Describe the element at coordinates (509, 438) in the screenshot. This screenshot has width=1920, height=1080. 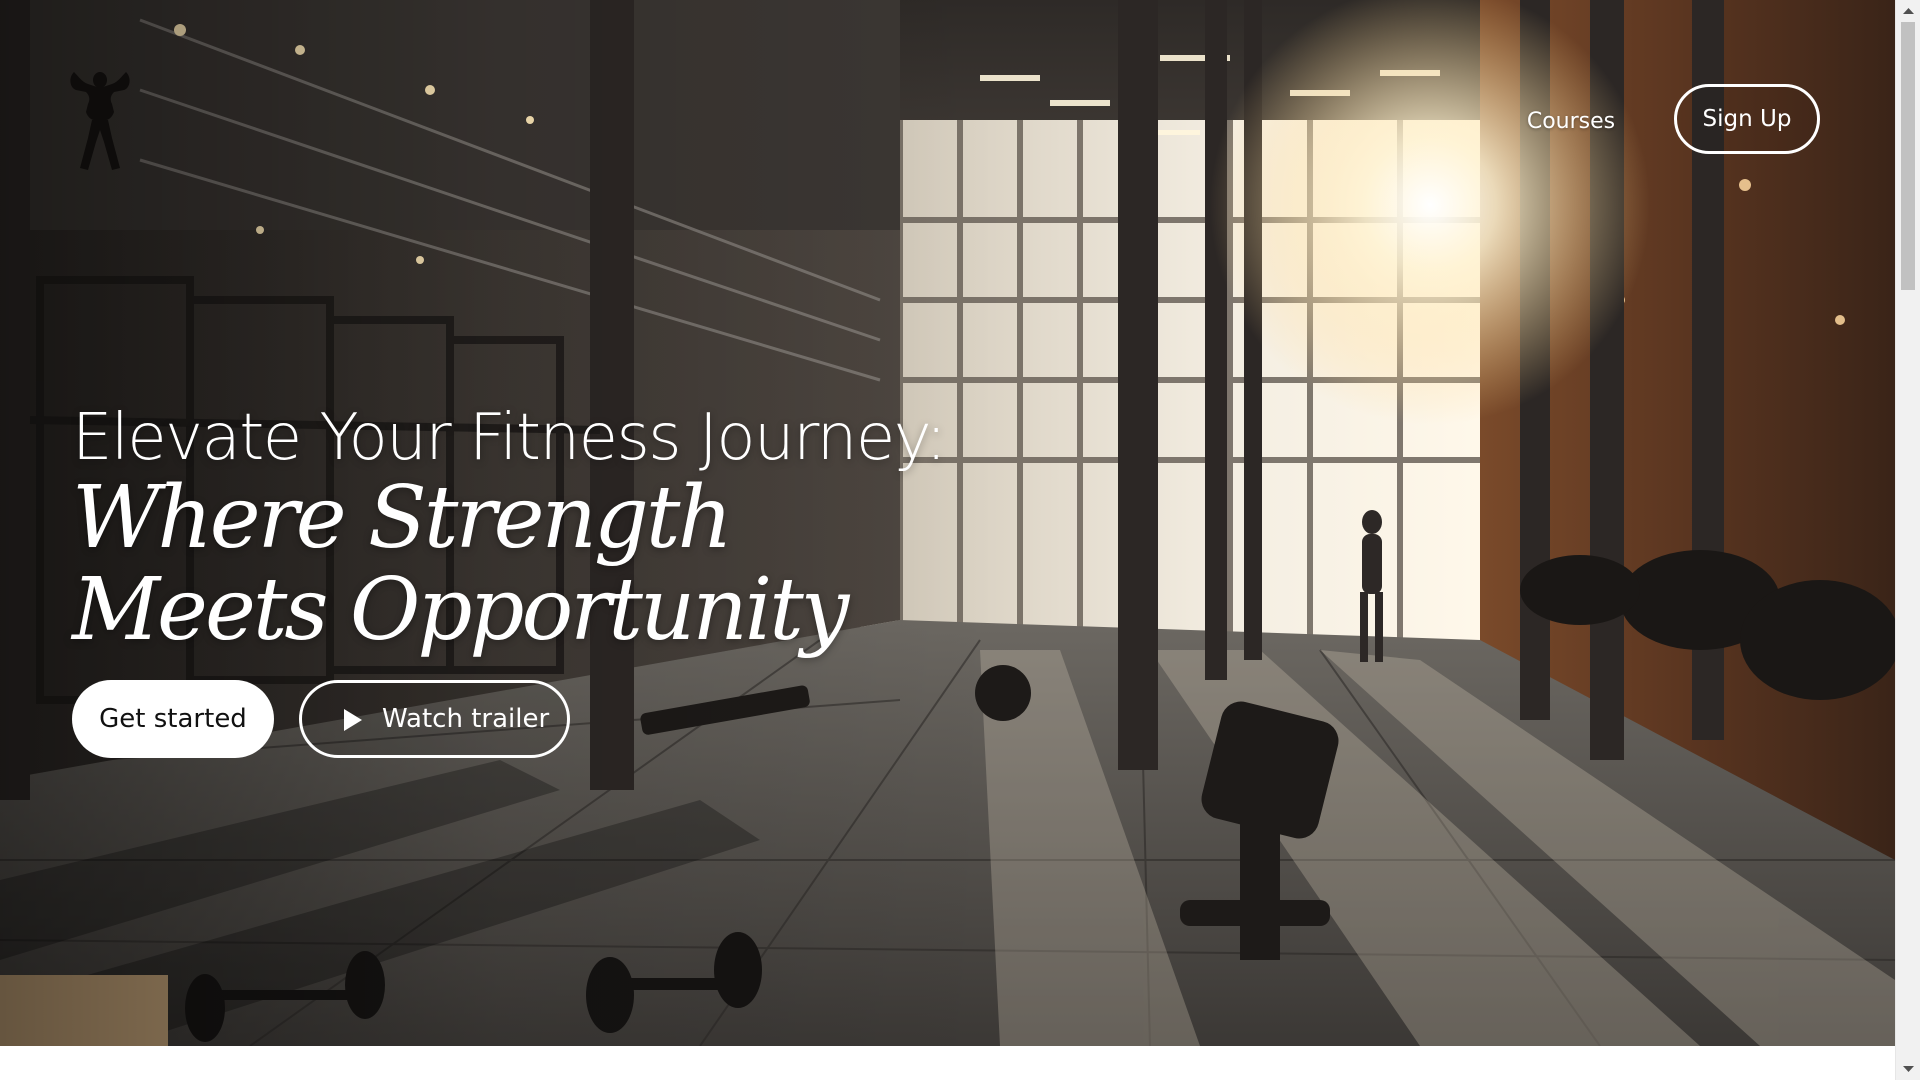
I see `headline-line-1: Elevate Your Fitness Journey:` at that location.